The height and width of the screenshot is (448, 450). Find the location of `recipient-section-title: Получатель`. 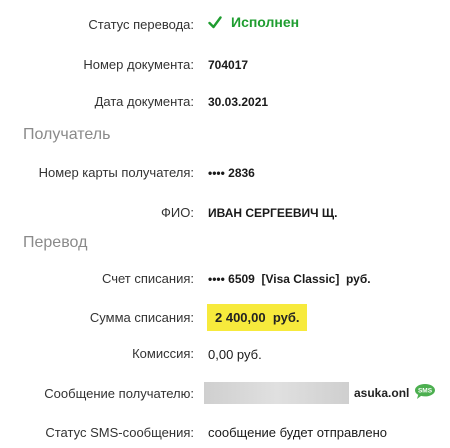

recipient-section-title: Получатель is located at coordinates (67, 134).